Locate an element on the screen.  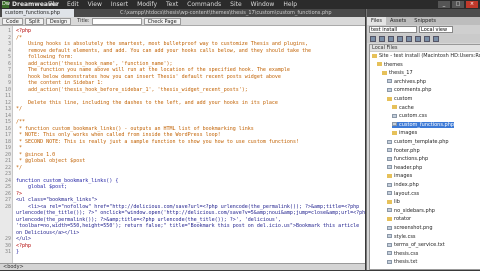
code-line: } is located at coordinates (17, 252).